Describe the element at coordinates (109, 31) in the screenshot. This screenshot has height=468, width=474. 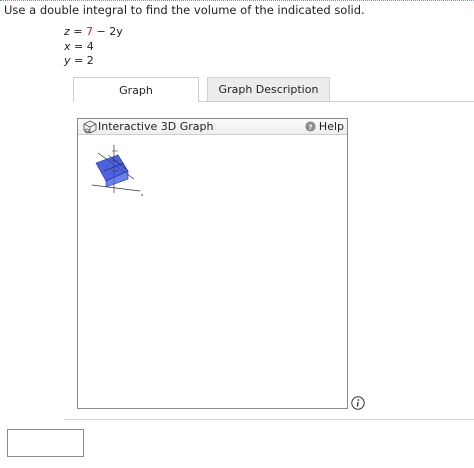
I see `equation-z-rest: − 2y` at that location.